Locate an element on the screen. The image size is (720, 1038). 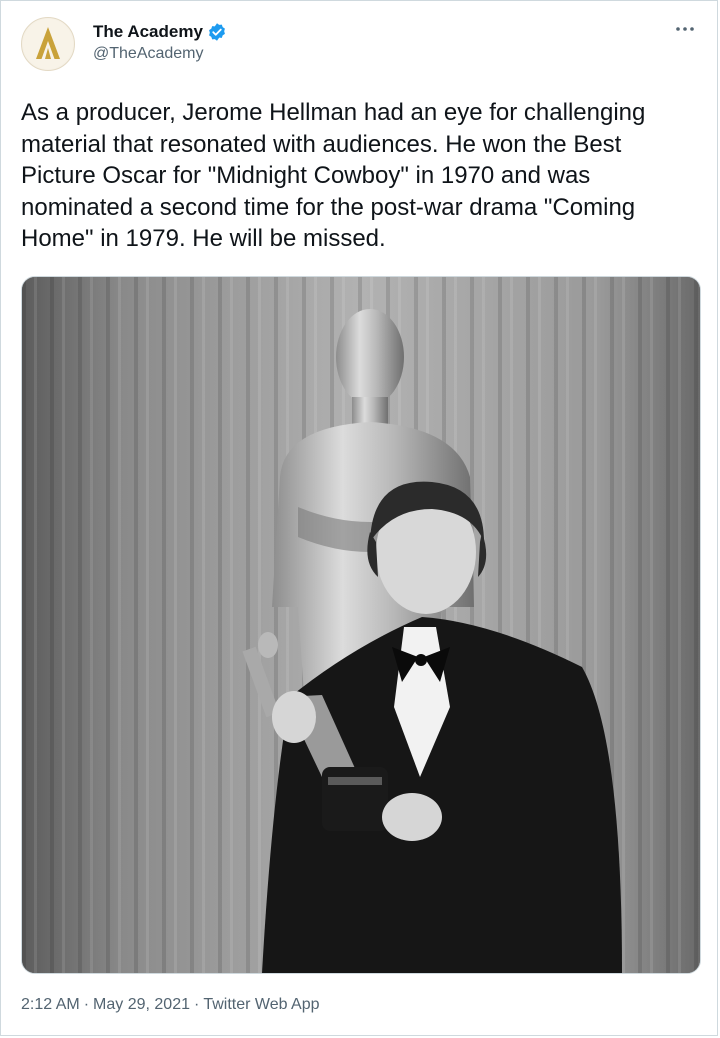
tweet-date: May 29, 2021 is located at coordinates (141, 1005).